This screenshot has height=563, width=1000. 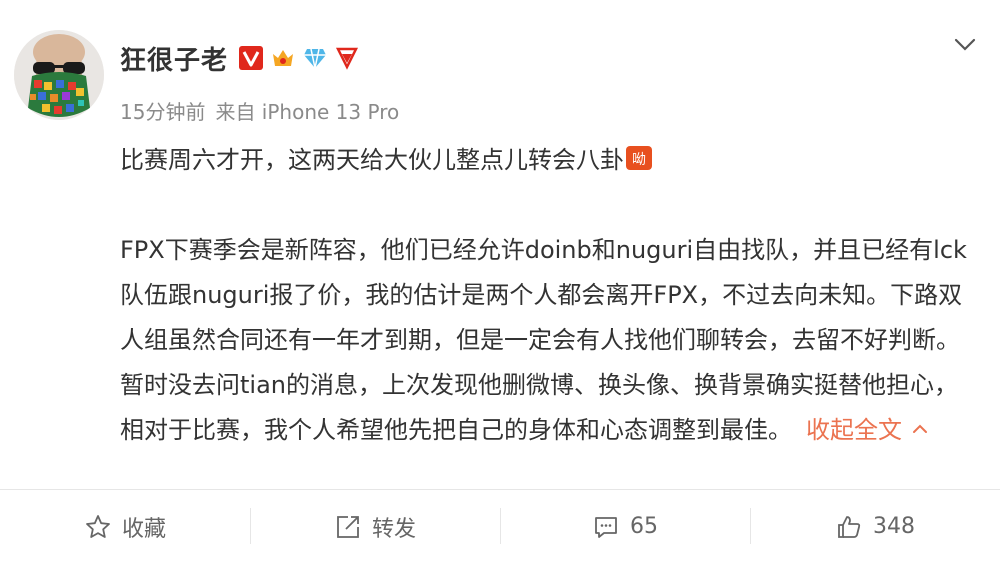 I want to click on collapse-text-link: 收起全文, so click(x=867, y=430).